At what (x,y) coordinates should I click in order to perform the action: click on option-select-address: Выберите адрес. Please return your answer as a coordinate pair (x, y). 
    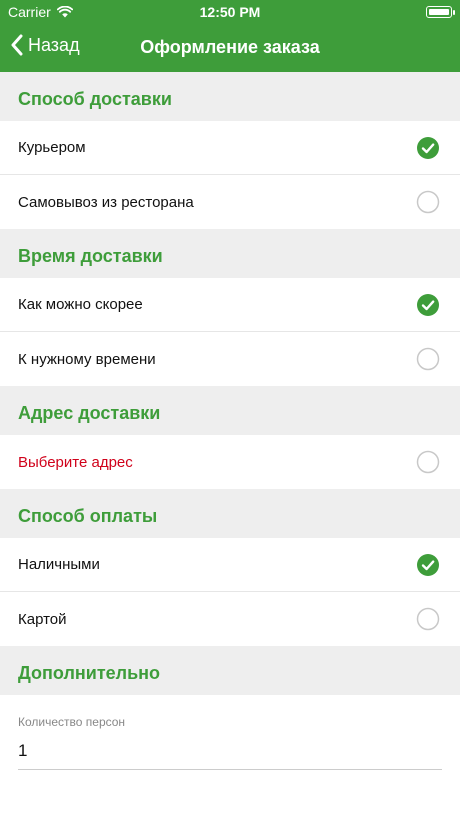
    Looking at the image, I should click on (230, 462).